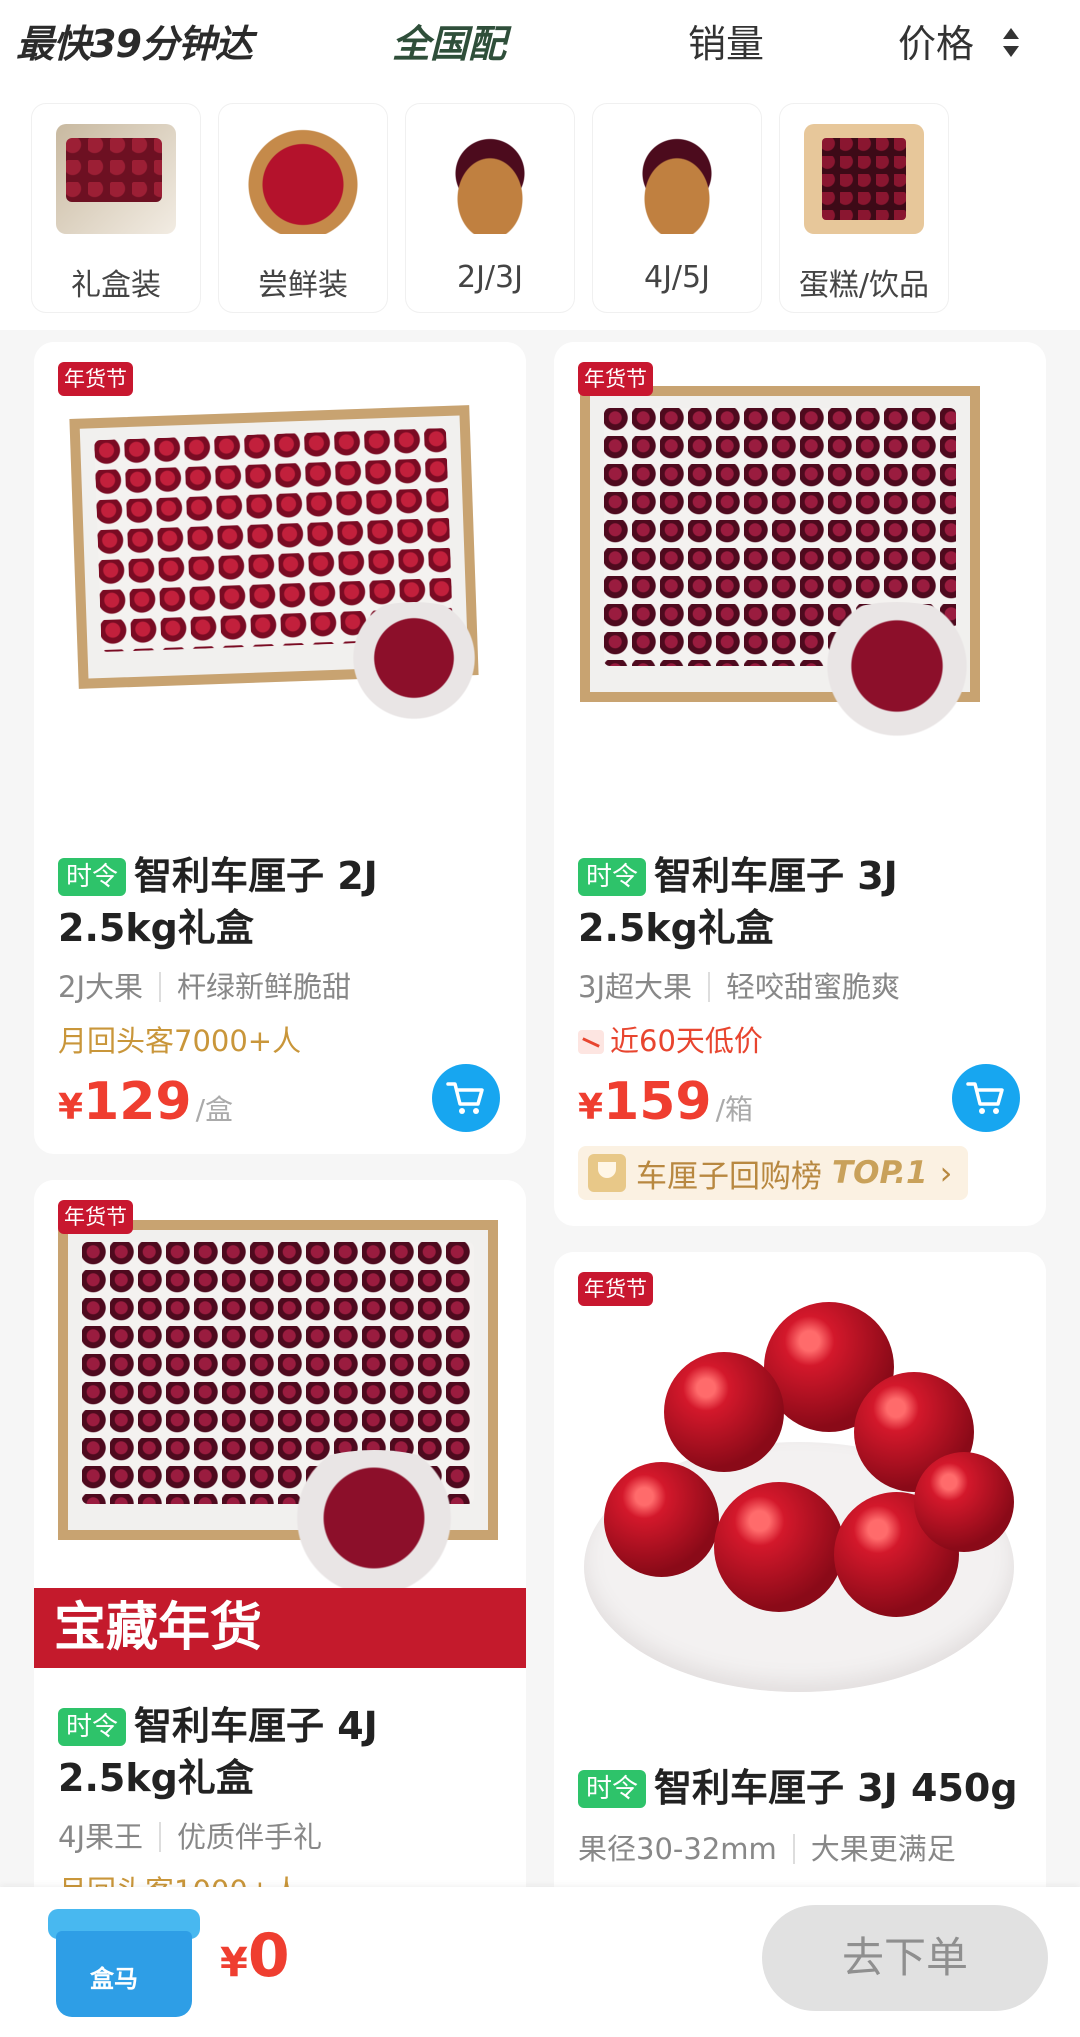  I want to click on trend-down-icon, so click(591, 1042).